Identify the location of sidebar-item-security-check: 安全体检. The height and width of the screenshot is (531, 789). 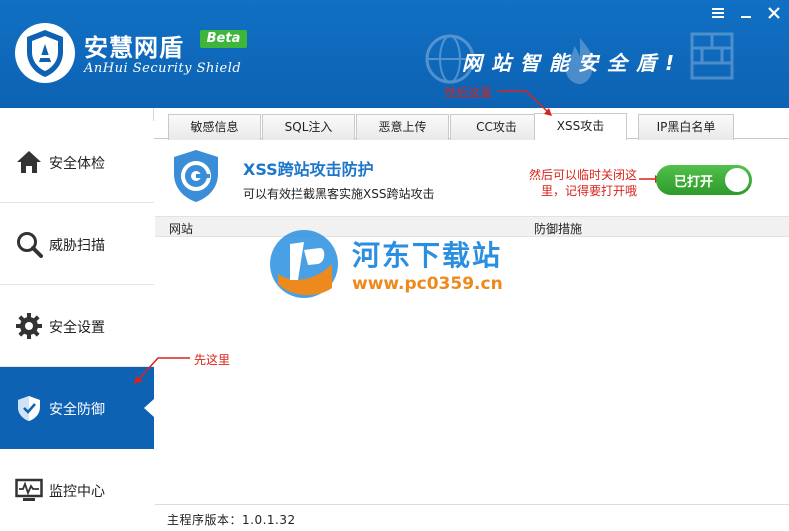
(77, 162).